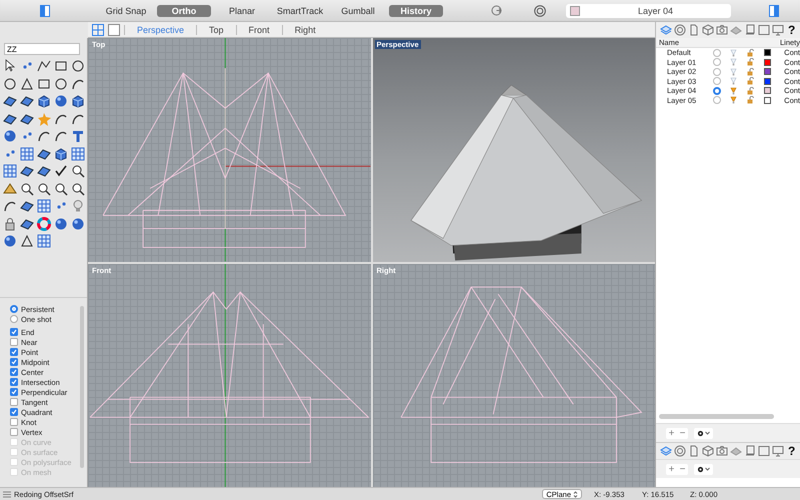 This screenshot has height=500, width=800. What do you see at coordinates (114, 30) in the screenshot?
I see `single-viewport-icon` at bounding box center [114, 30].